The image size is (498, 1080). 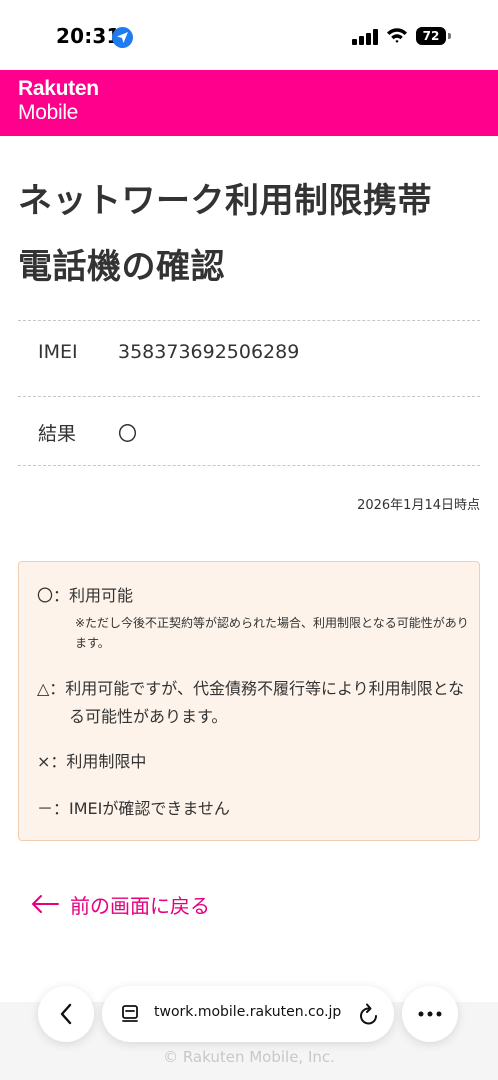 I want to click on legend-available: 〇：利用可能, so click(x=85, y=595).